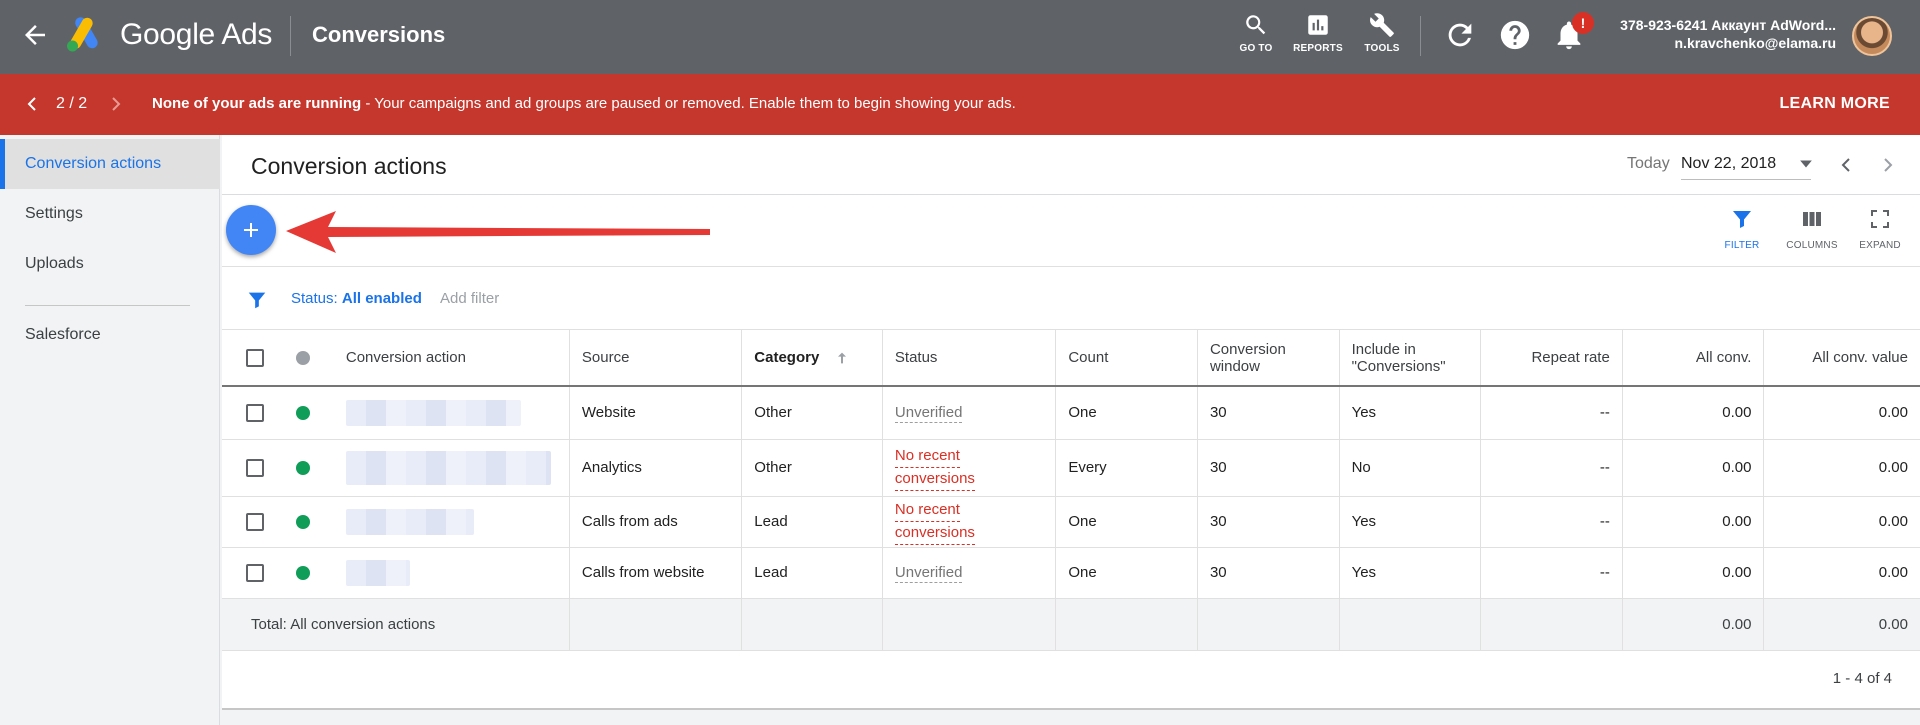  I want to click on status-filter-chip: Status: All enabled, so click(356, 298).